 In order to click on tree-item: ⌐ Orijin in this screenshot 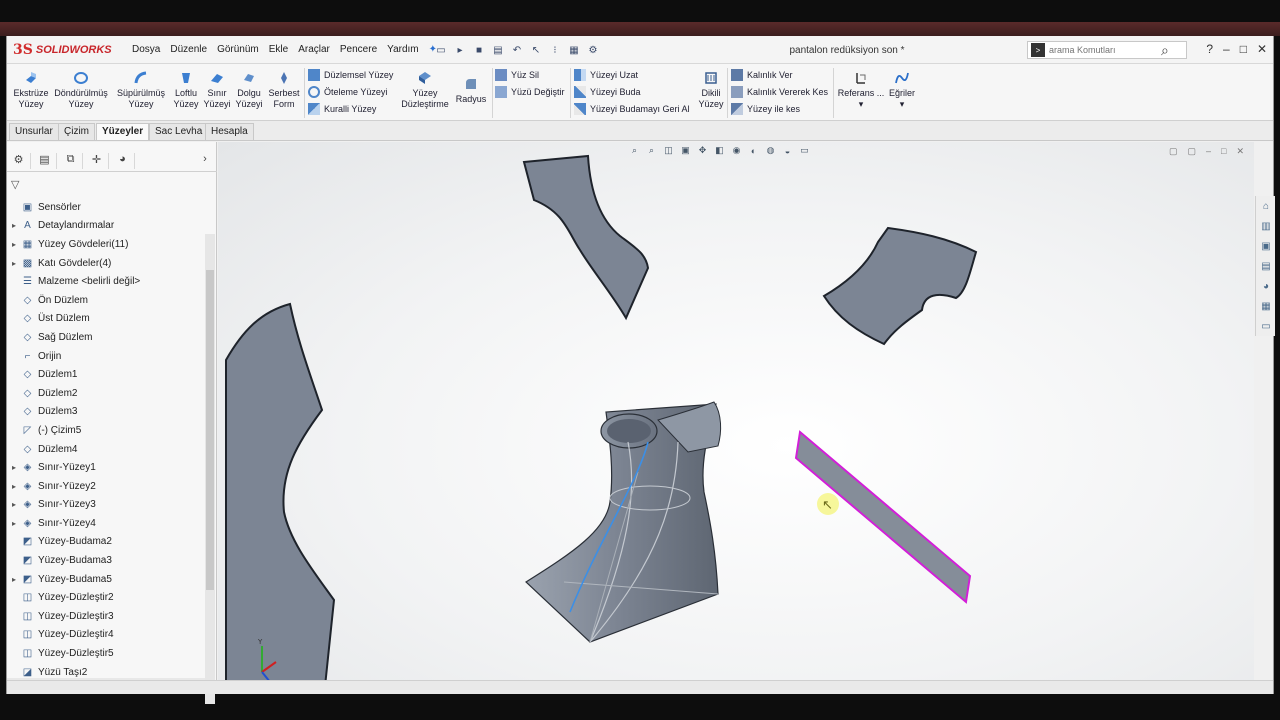, I will do `click(106, 356)`.